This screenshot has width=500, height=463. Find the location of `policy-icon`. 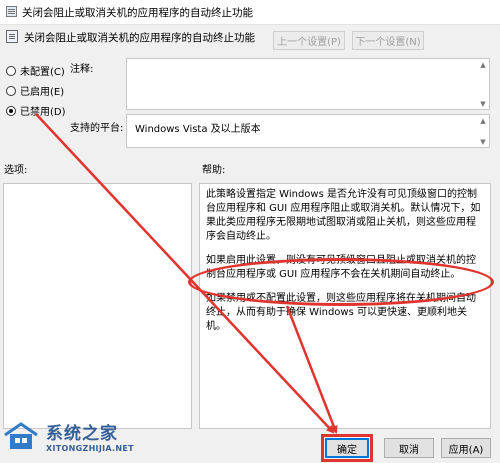

policy-icon is located at coordinates (11, 11).